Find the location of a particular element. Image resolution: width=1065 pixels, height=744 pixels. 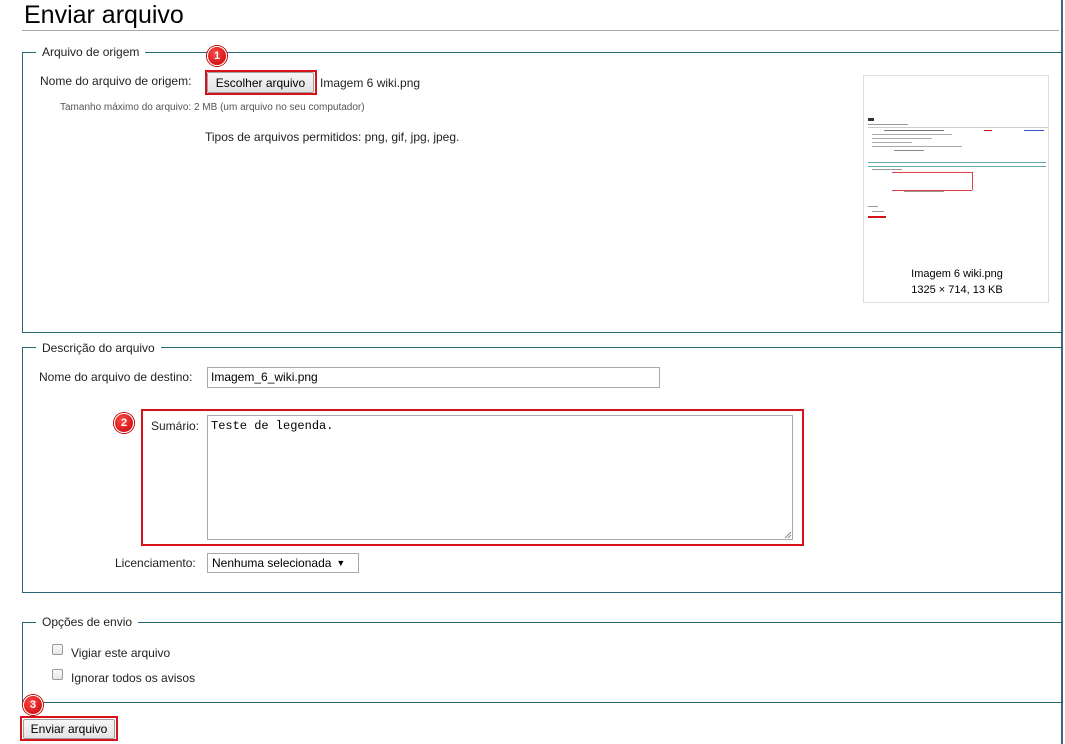

watch-label: Vigiar este arquivo is located at coordinates (121, 653).